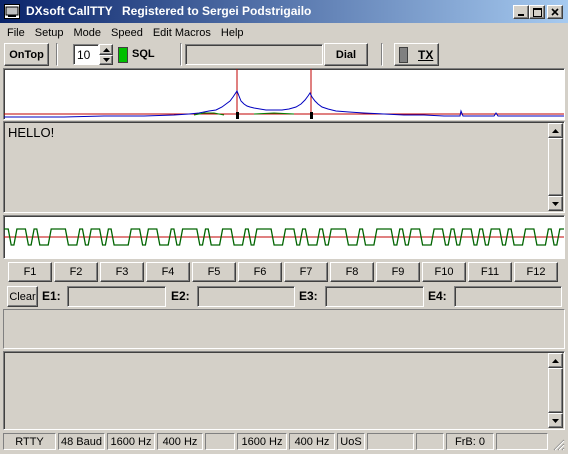  Describe the element at coordinates (29, 441) in the screenshot. I see `status-mode: RTTY` at that location.